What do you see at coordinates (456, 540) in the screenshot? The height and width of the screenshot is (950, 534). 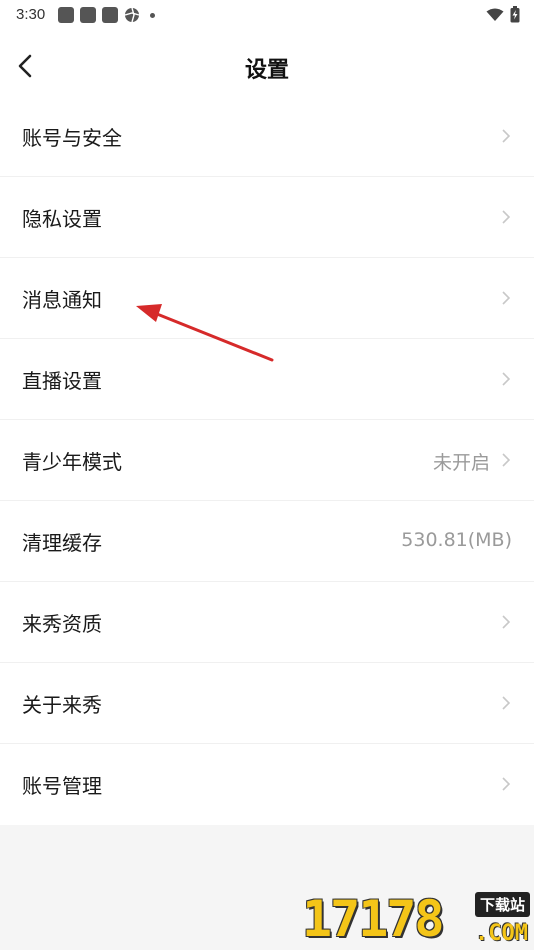 I see `cache-size-value: 530.81(MB)` at bounding box center [456, 540].